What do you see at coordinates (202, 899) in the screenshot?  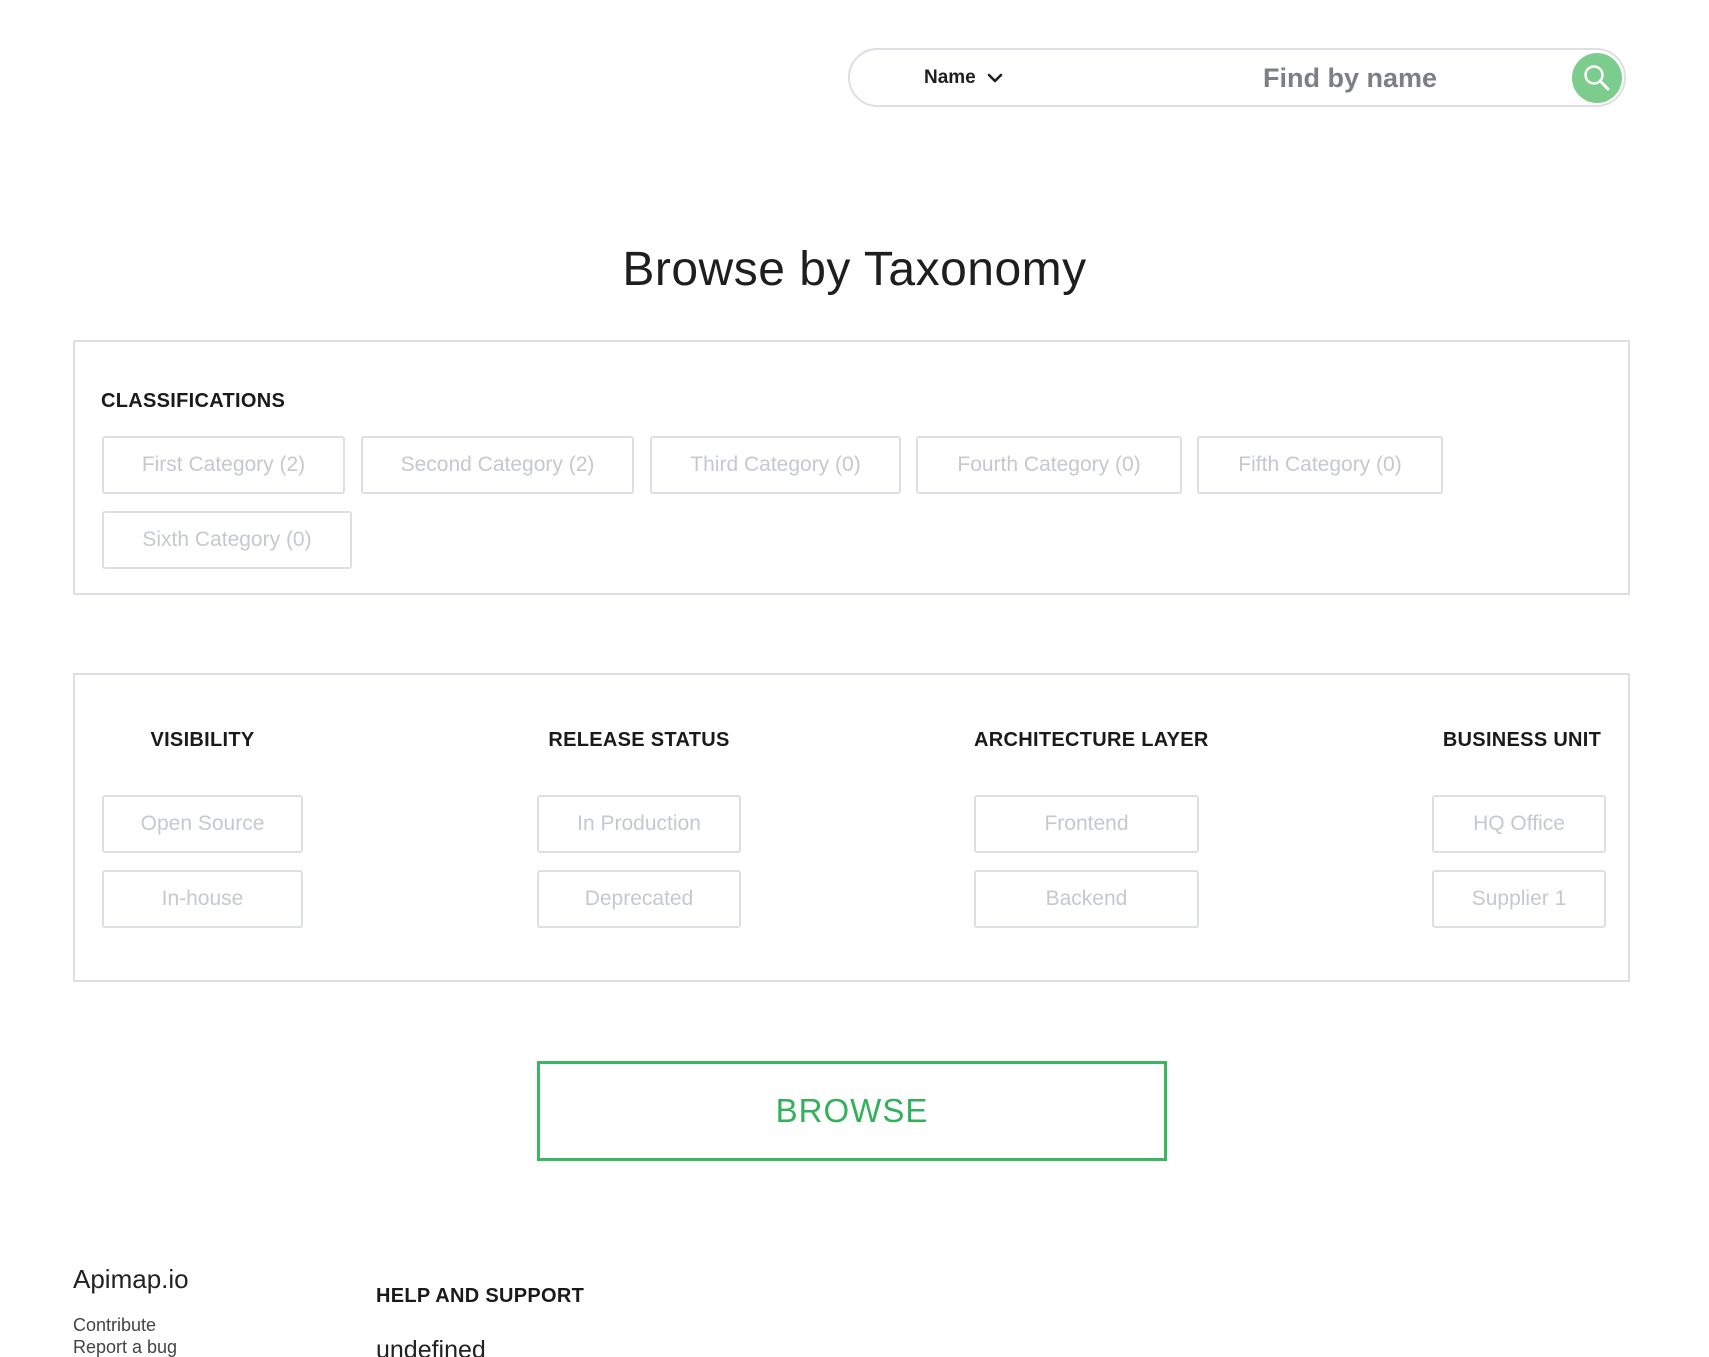 I see `visibility-option: In-house` at bounding box center [202, 899].